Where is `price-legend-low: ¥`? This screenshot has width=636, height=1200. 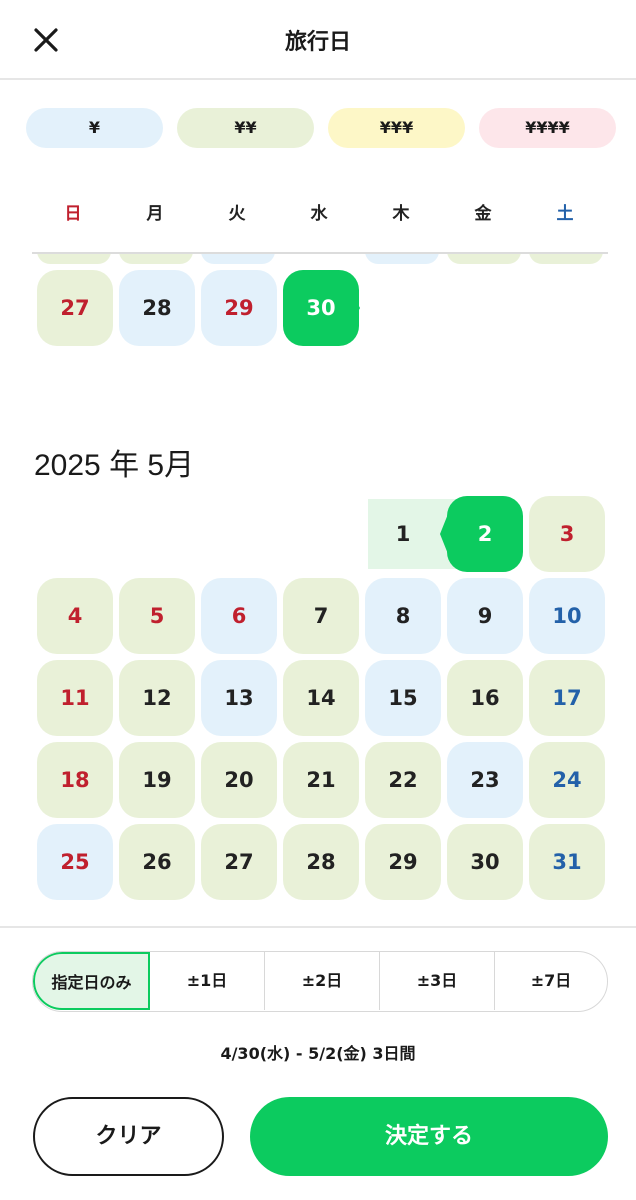 price-legend-low: ¥ is located at coordinates (94, 128).